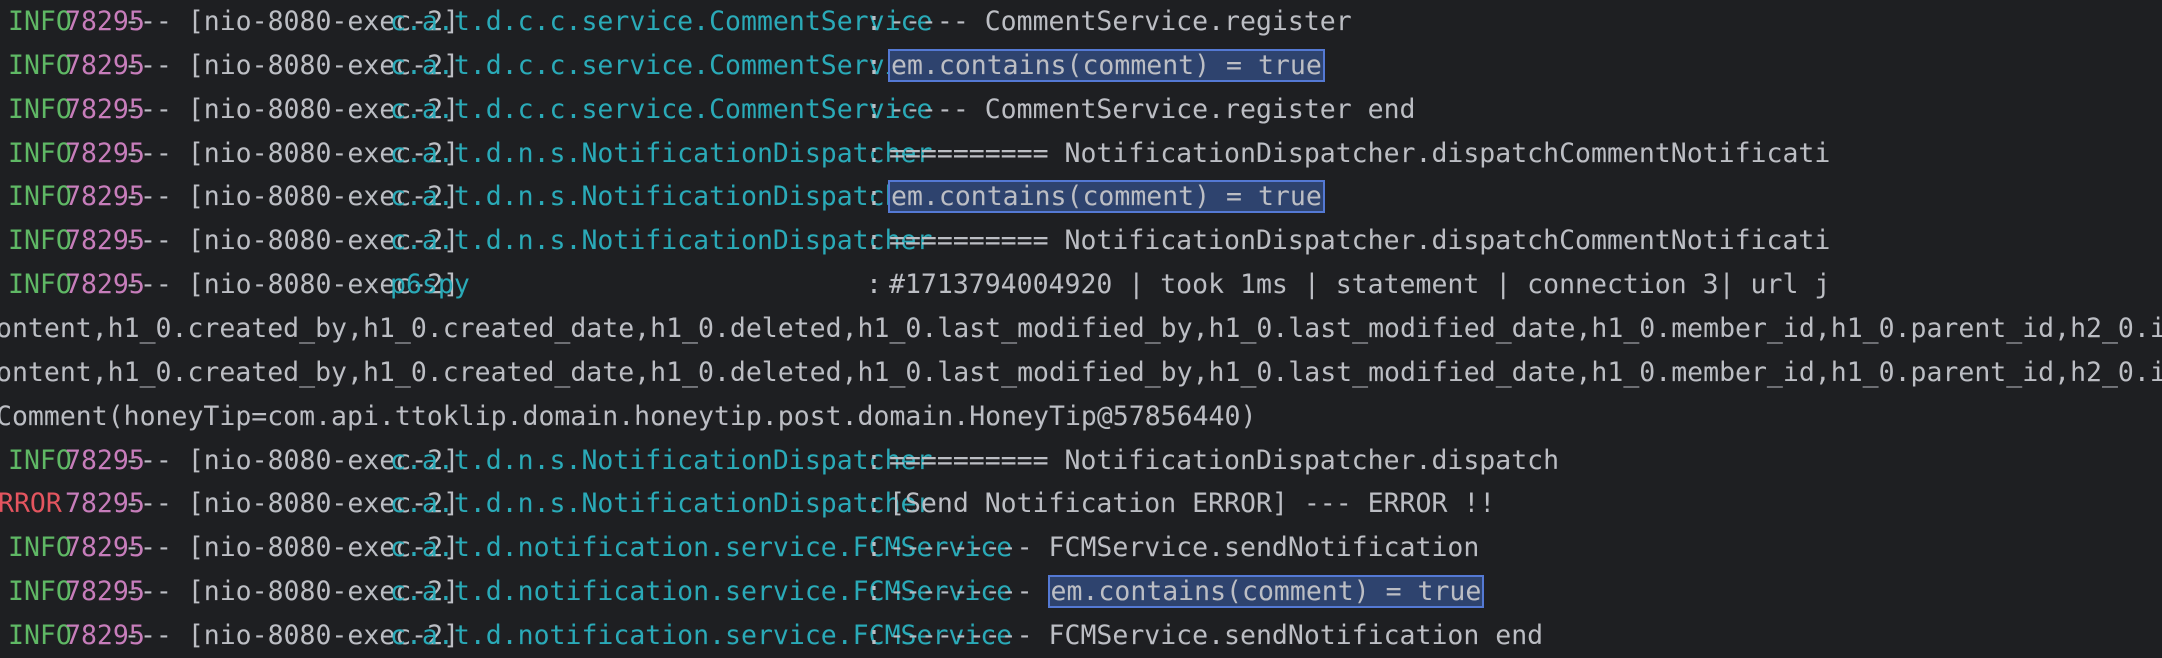 The width and height of the screenshot is (2162, 658). I want to click on log-message: ----- CommentService.register, so click(1120, 22).